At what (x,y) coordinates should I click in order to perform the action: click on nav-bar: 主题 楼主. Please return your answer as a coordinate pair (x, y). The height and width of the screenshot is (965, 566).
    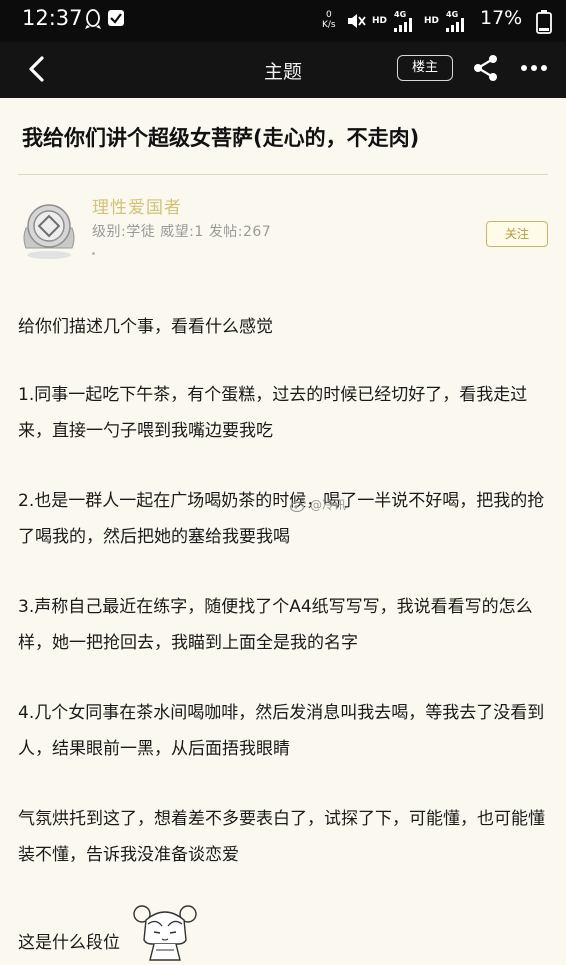
    Looking at the image, I should click on (283, 70).